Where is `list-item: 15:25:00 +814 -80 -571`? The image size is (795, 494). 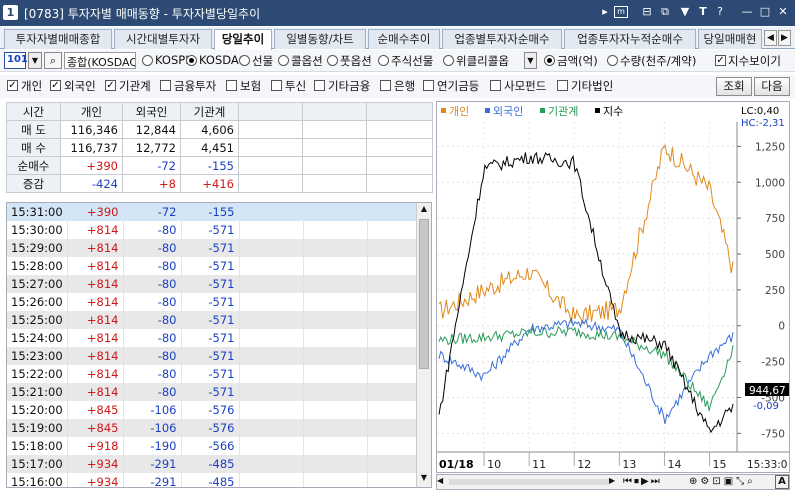
list-item: 15:25:00 +814 -80 -571 is located at coordinates (212, 320).